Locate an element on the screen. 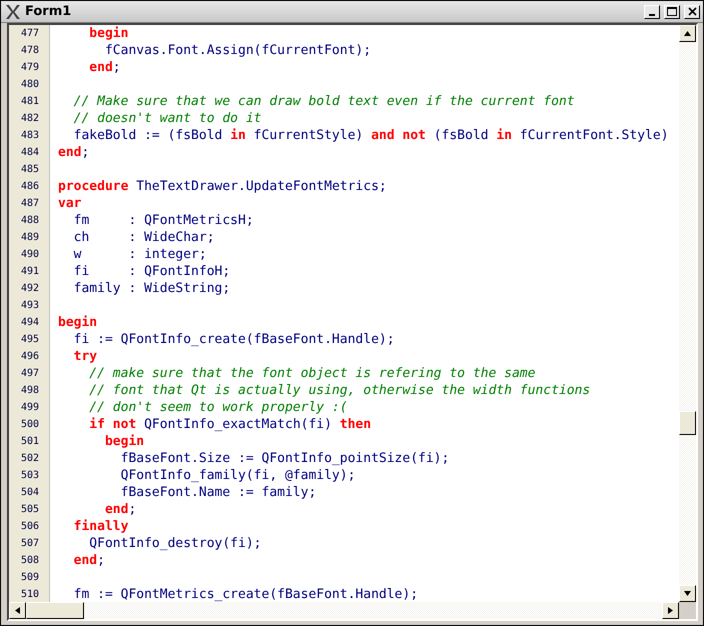 The height and width of the screenshot is (626, 704). down-arrow-icon is located at coordinates (687, 593).